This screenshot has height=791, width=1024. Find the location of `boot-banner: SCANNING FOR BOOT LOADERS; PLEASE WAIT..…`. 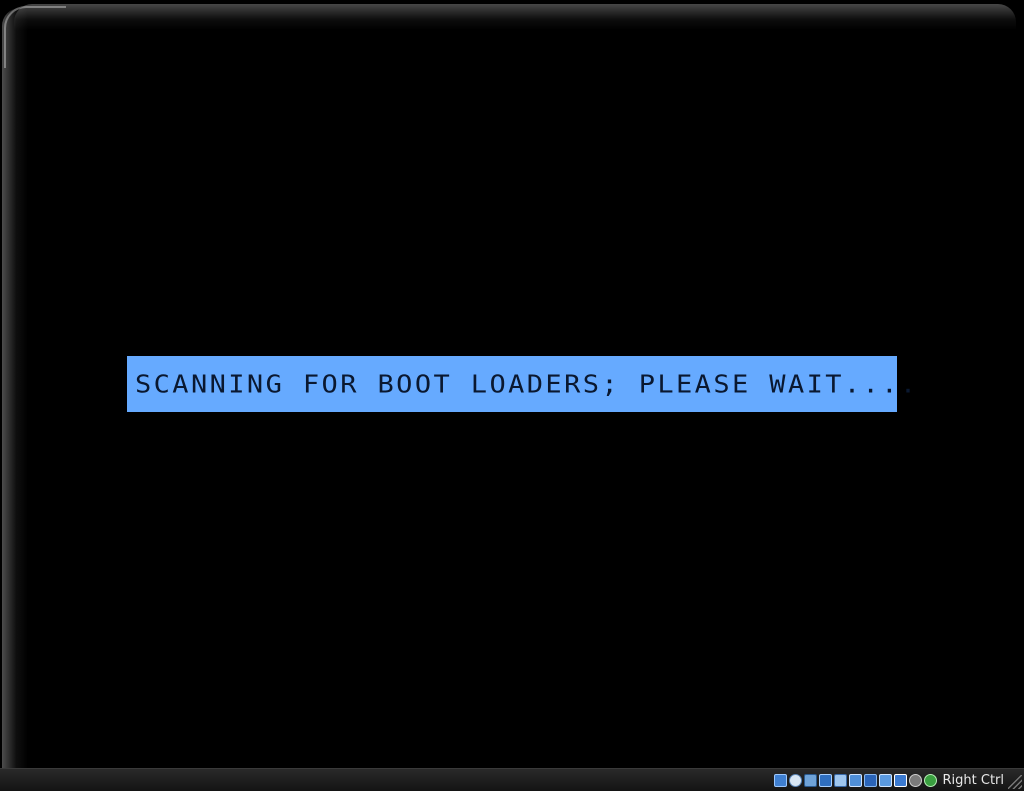

boot-banner: SCANNING FOR BOOT LOADERS; PLEASE WAIT..… is located at coordinates (521, 384).